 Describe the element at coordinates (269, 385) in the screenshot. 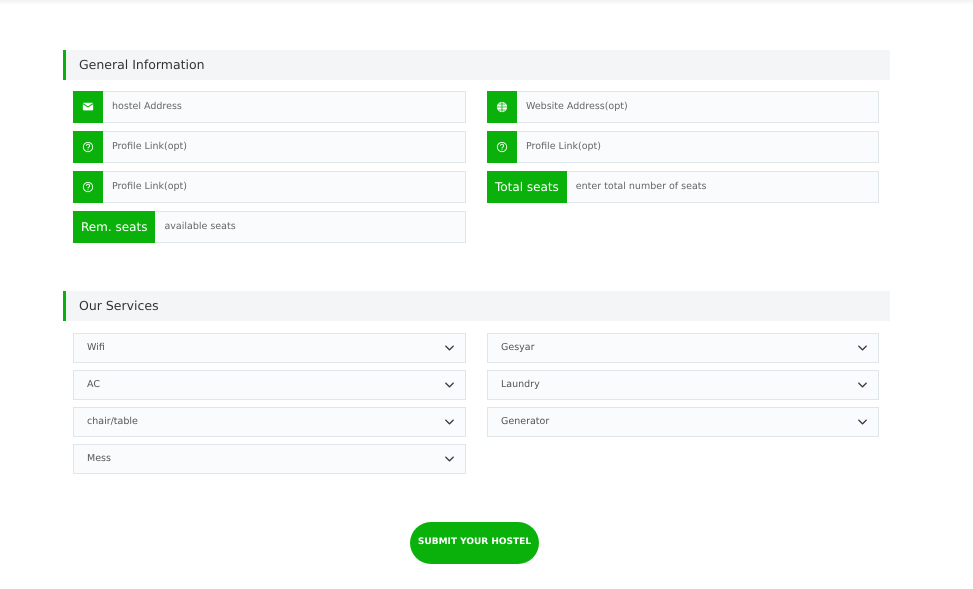

I see `service-select: AC` at that location.